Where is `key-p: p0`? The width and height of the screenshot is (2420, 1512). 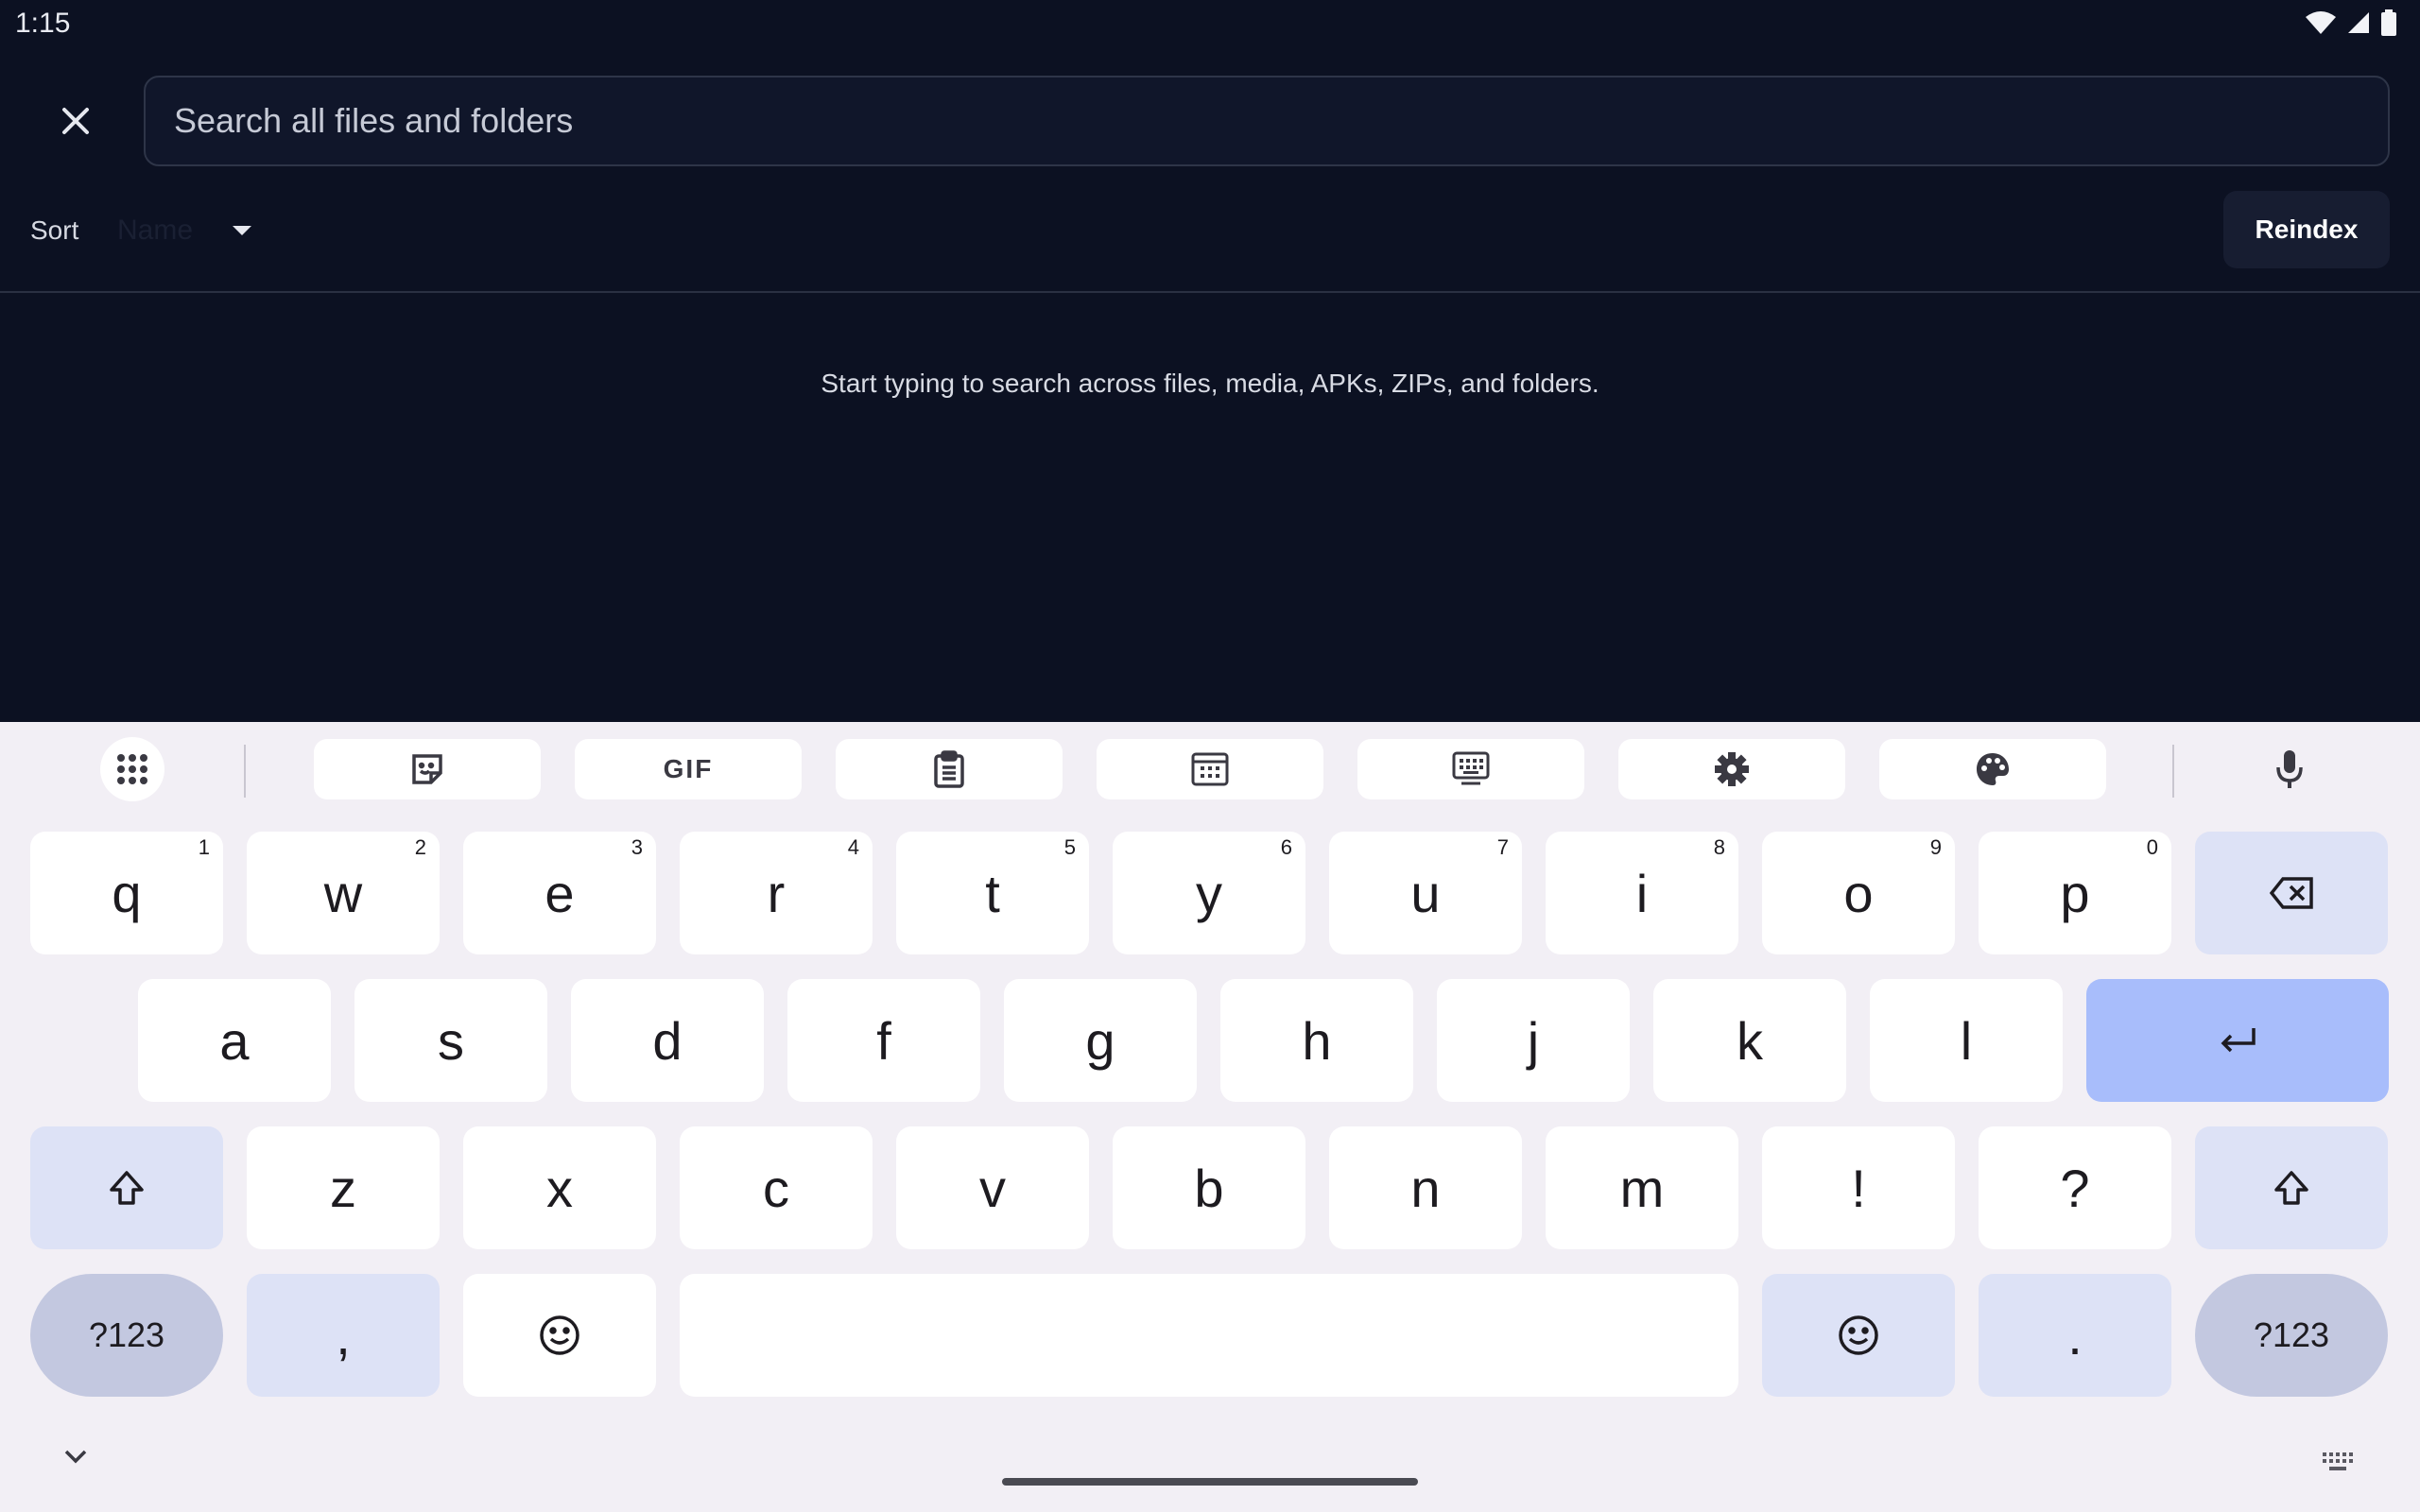 key-p: p0 is located at coordinates (2075, 893).